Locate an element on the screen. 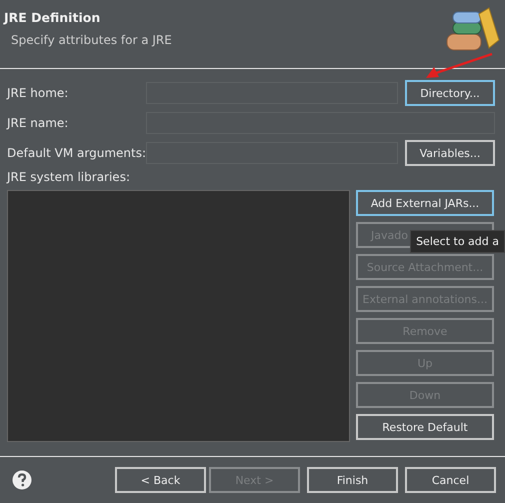 The width and height of the screenshot is (505, 503). page-subtitle: Specify attributes for a JRE is located at coordinates (91, 40).